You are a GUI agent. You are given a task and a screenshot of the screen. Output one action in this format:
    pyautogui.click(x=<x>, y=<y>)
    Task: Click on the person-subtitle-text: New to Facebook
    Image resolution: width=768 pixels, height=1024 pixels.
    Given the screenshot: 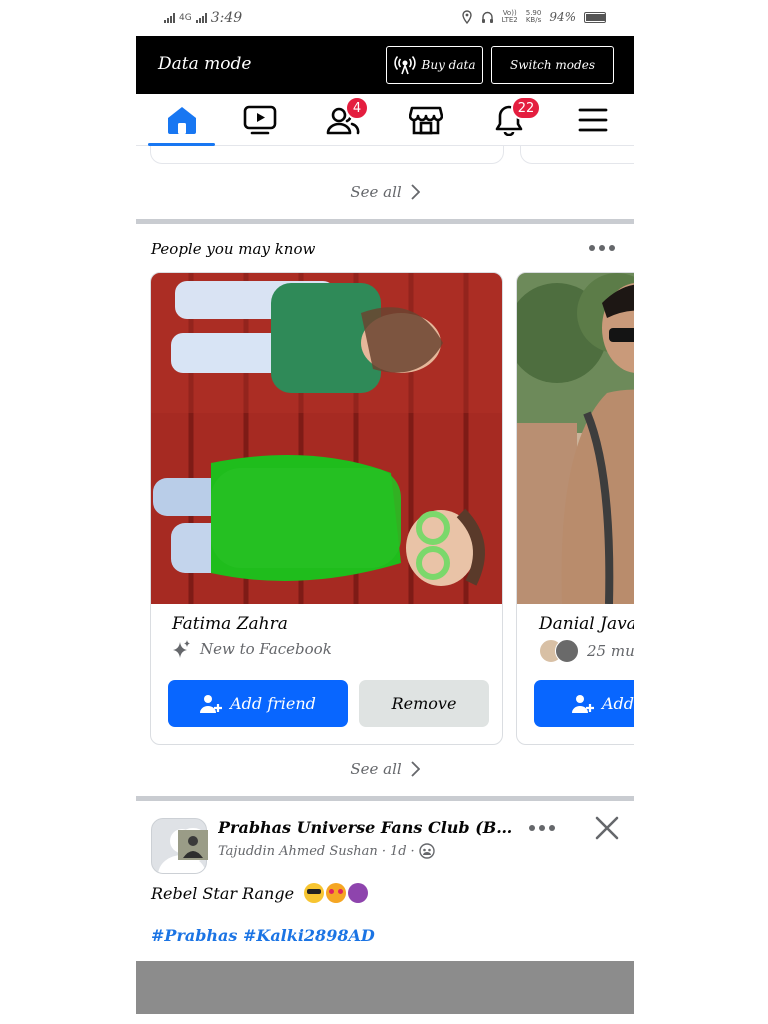 What is the action you would take?
    pyautogui.click(x=266, y=649)
    